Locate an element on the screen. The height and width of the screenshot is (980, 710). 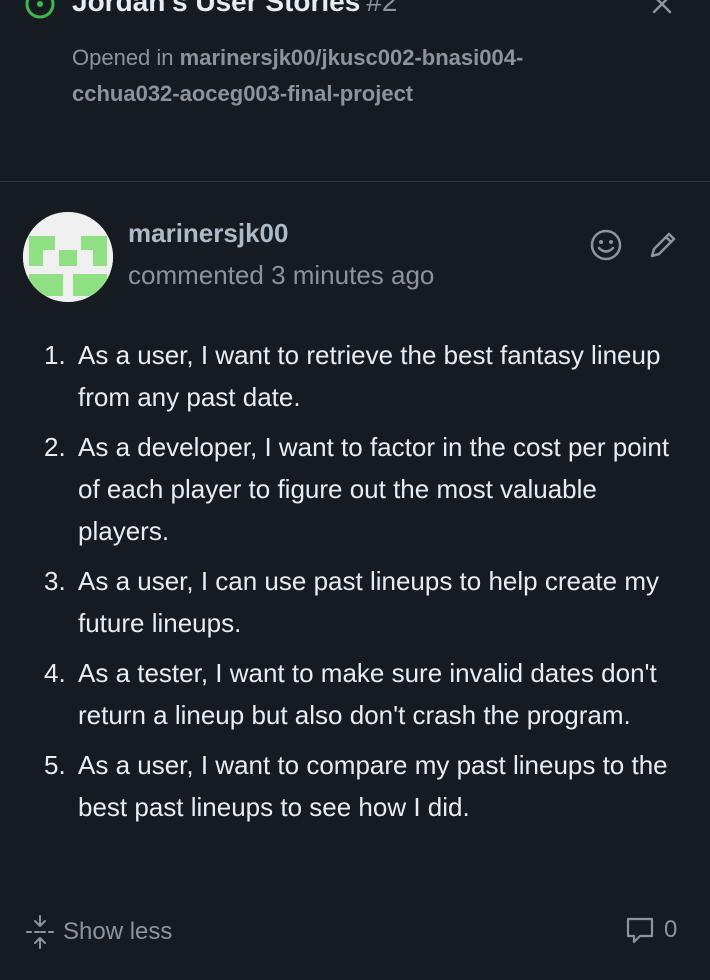
issue-open-icon is located at coordinates (40, 9).